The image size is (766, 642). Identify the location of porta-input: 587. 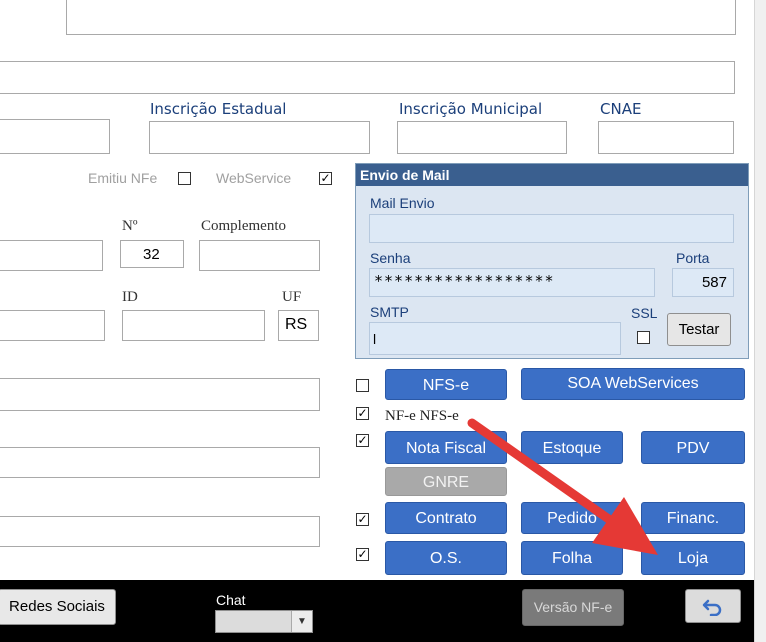
(703, 282).